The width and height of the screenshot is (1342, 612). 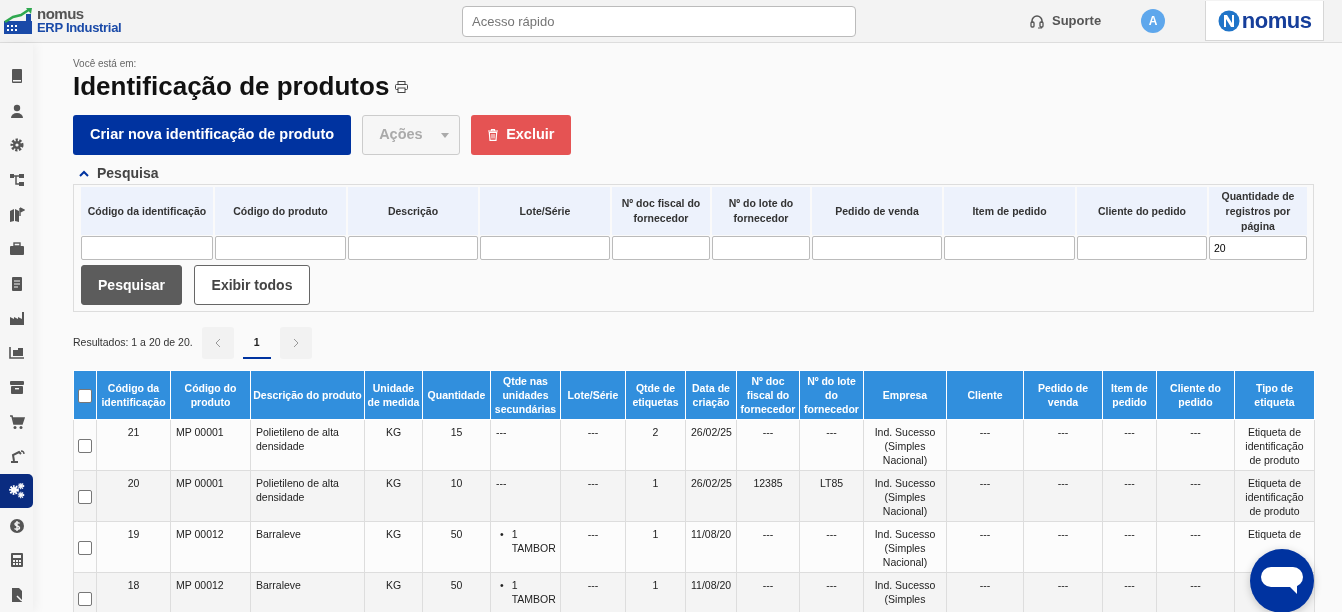 I want to click on column-header: Quantidade, so click(x=456, y=395).